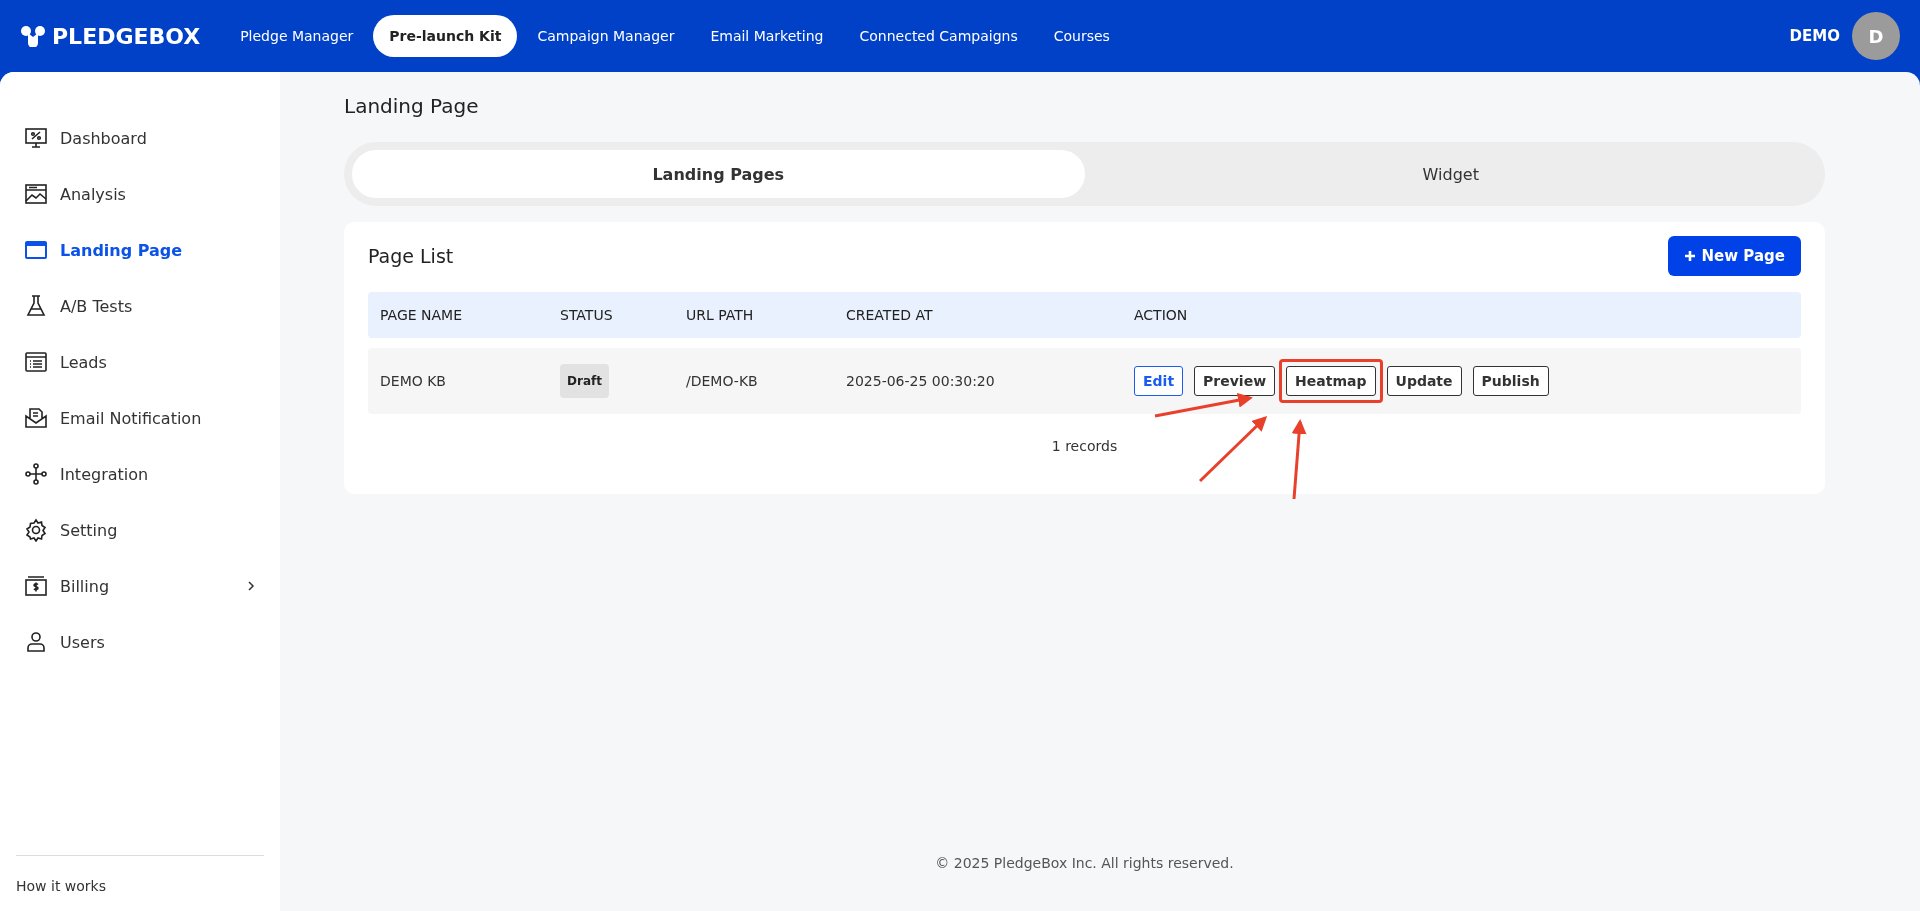  What do you see at coordinates (411, 256) in the screenshot?
I see `card-title: Page List` at bounding box center [411, 256].